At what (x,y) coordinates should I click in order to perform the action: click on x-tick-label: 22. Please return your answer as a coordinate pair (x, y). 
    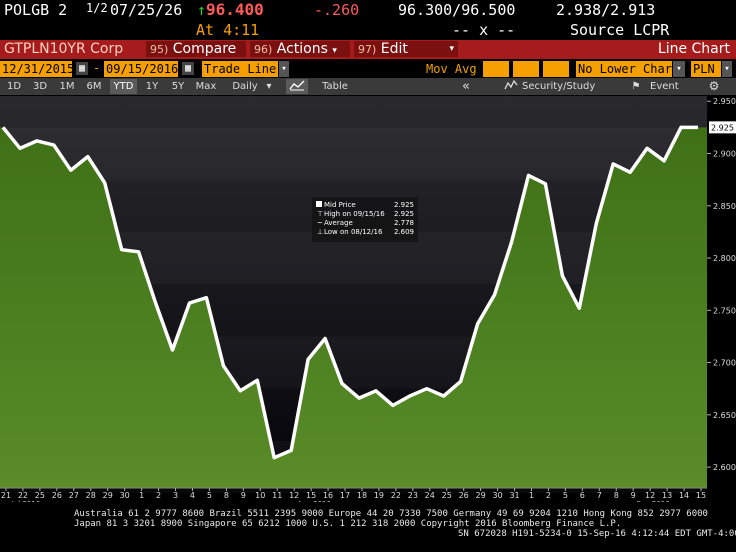
    Looking at the image, I should click on (23, 495).